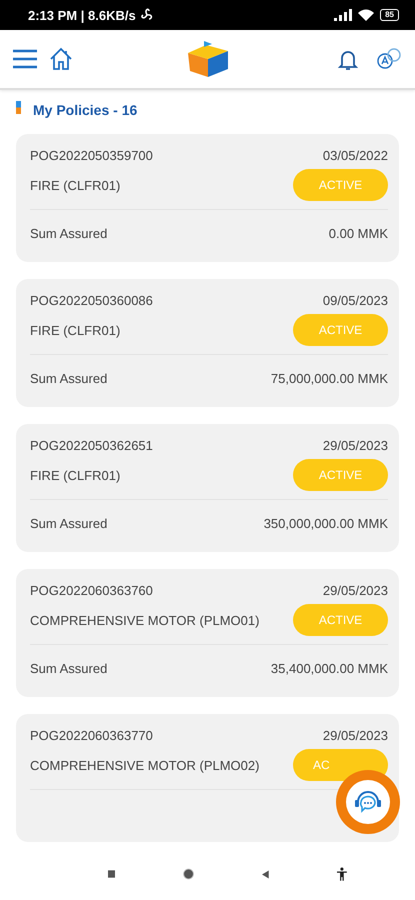 The image size is (415, 900). Describe the element at coordinates (91, 155) in the screenshot. I see `policy-number: POG2022050359700` at that location.